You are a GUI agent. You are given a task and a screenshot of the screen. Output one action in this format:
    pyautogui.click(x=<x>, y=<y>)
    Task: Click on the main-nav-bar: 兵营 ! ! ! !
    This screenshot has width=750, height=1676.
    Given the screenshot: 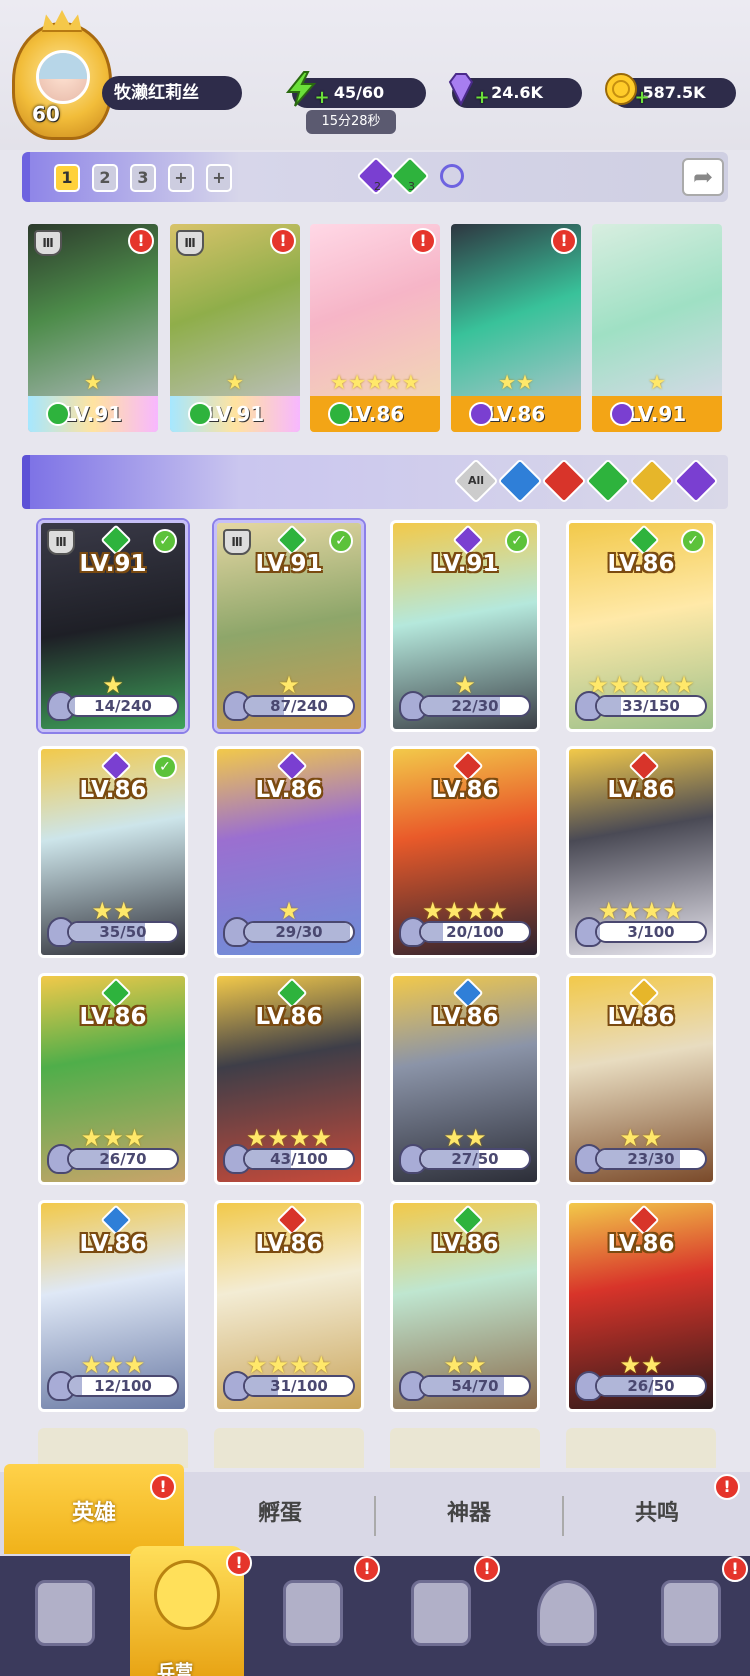 What is the action you would take?
    pyautogui.click(x=375, y=1611)
    